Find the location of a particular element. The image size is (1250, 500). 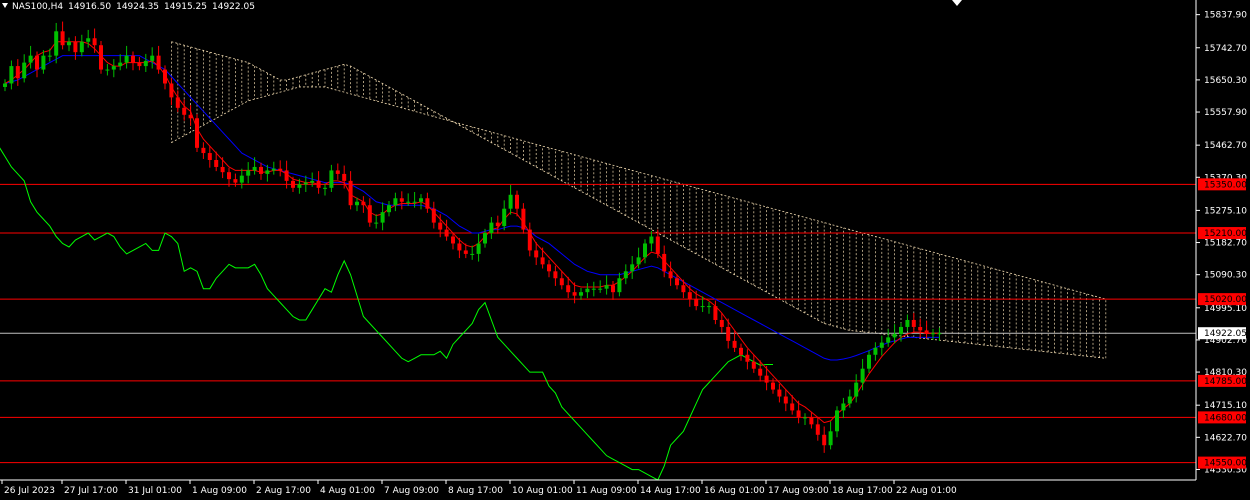

time-tick-label: 14 Aug 17:00 is located at coordinates (670, 491).